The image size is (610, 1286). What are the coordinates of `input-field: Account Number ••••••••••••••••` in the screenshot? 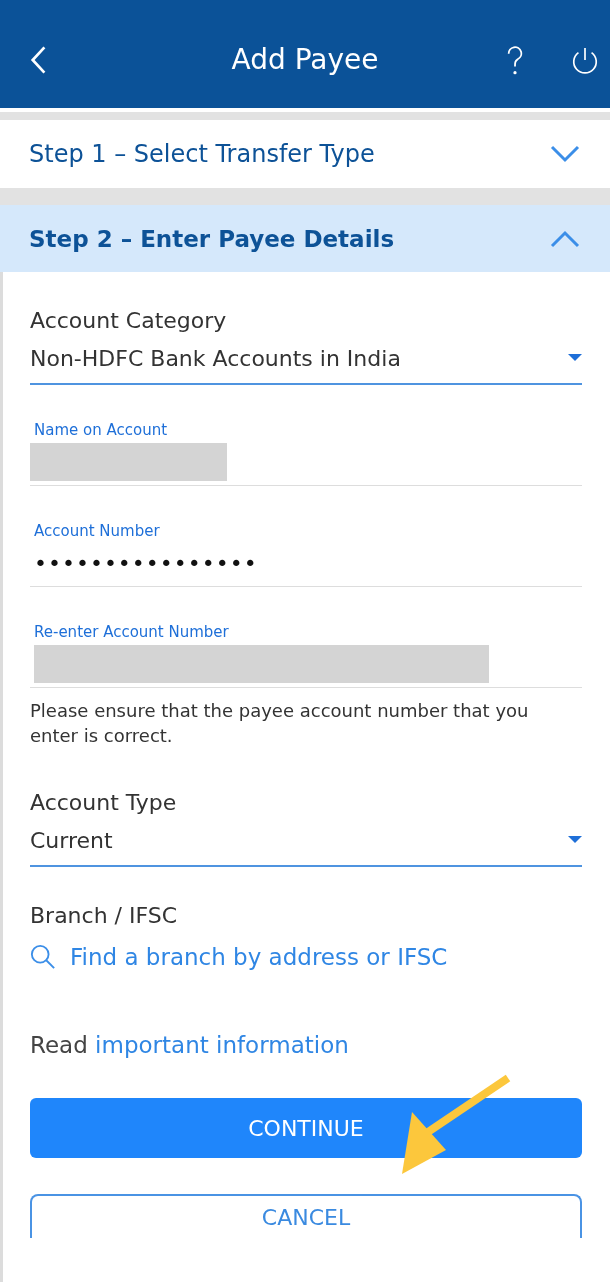 It's located at (306, 536).